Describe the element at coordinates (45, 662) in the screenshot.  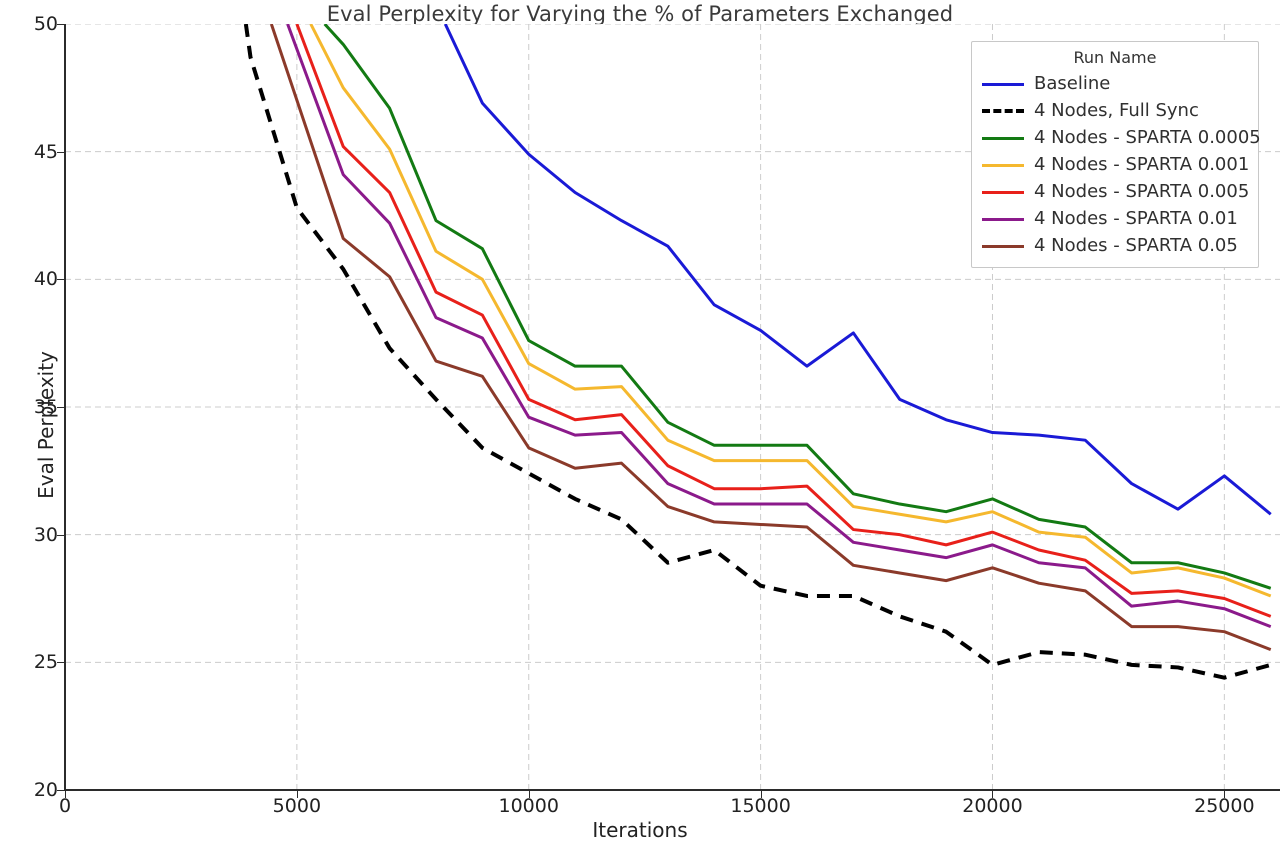
I see `y-tick-label: 25` at that location.